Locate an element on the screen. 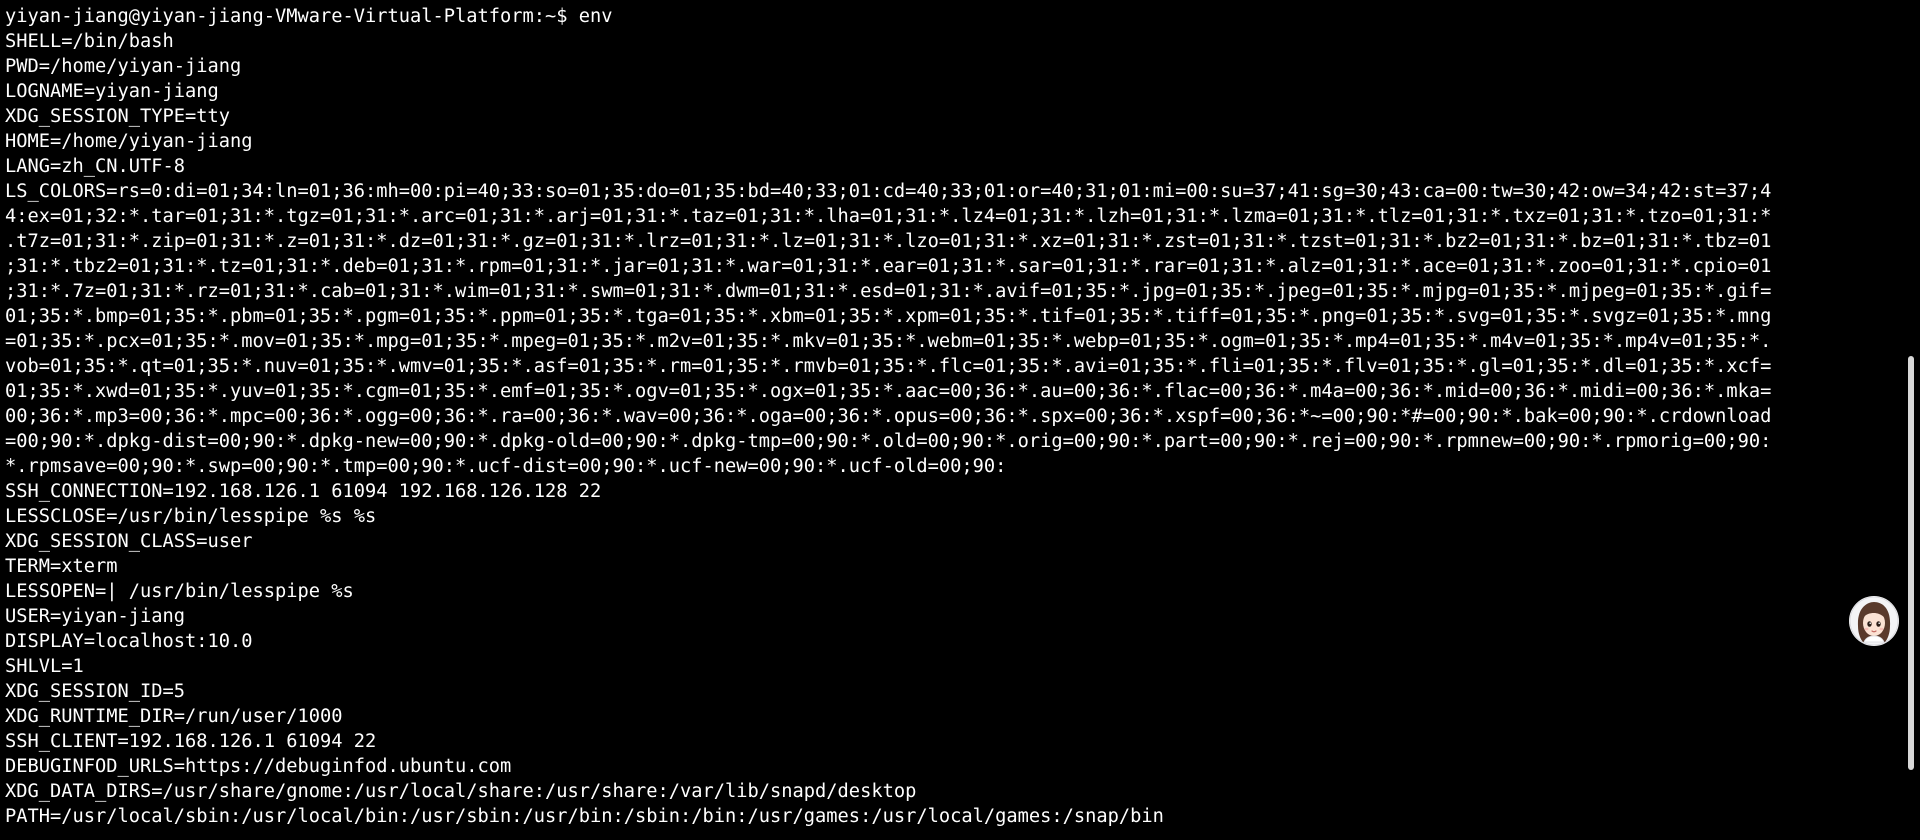 Image resolution: width=1920 pixels, height=840 pixels. env-line-lessclose: LESSCLOSE=/usr/bin/lesspipe %s %s is located at coordinates (191, 516).